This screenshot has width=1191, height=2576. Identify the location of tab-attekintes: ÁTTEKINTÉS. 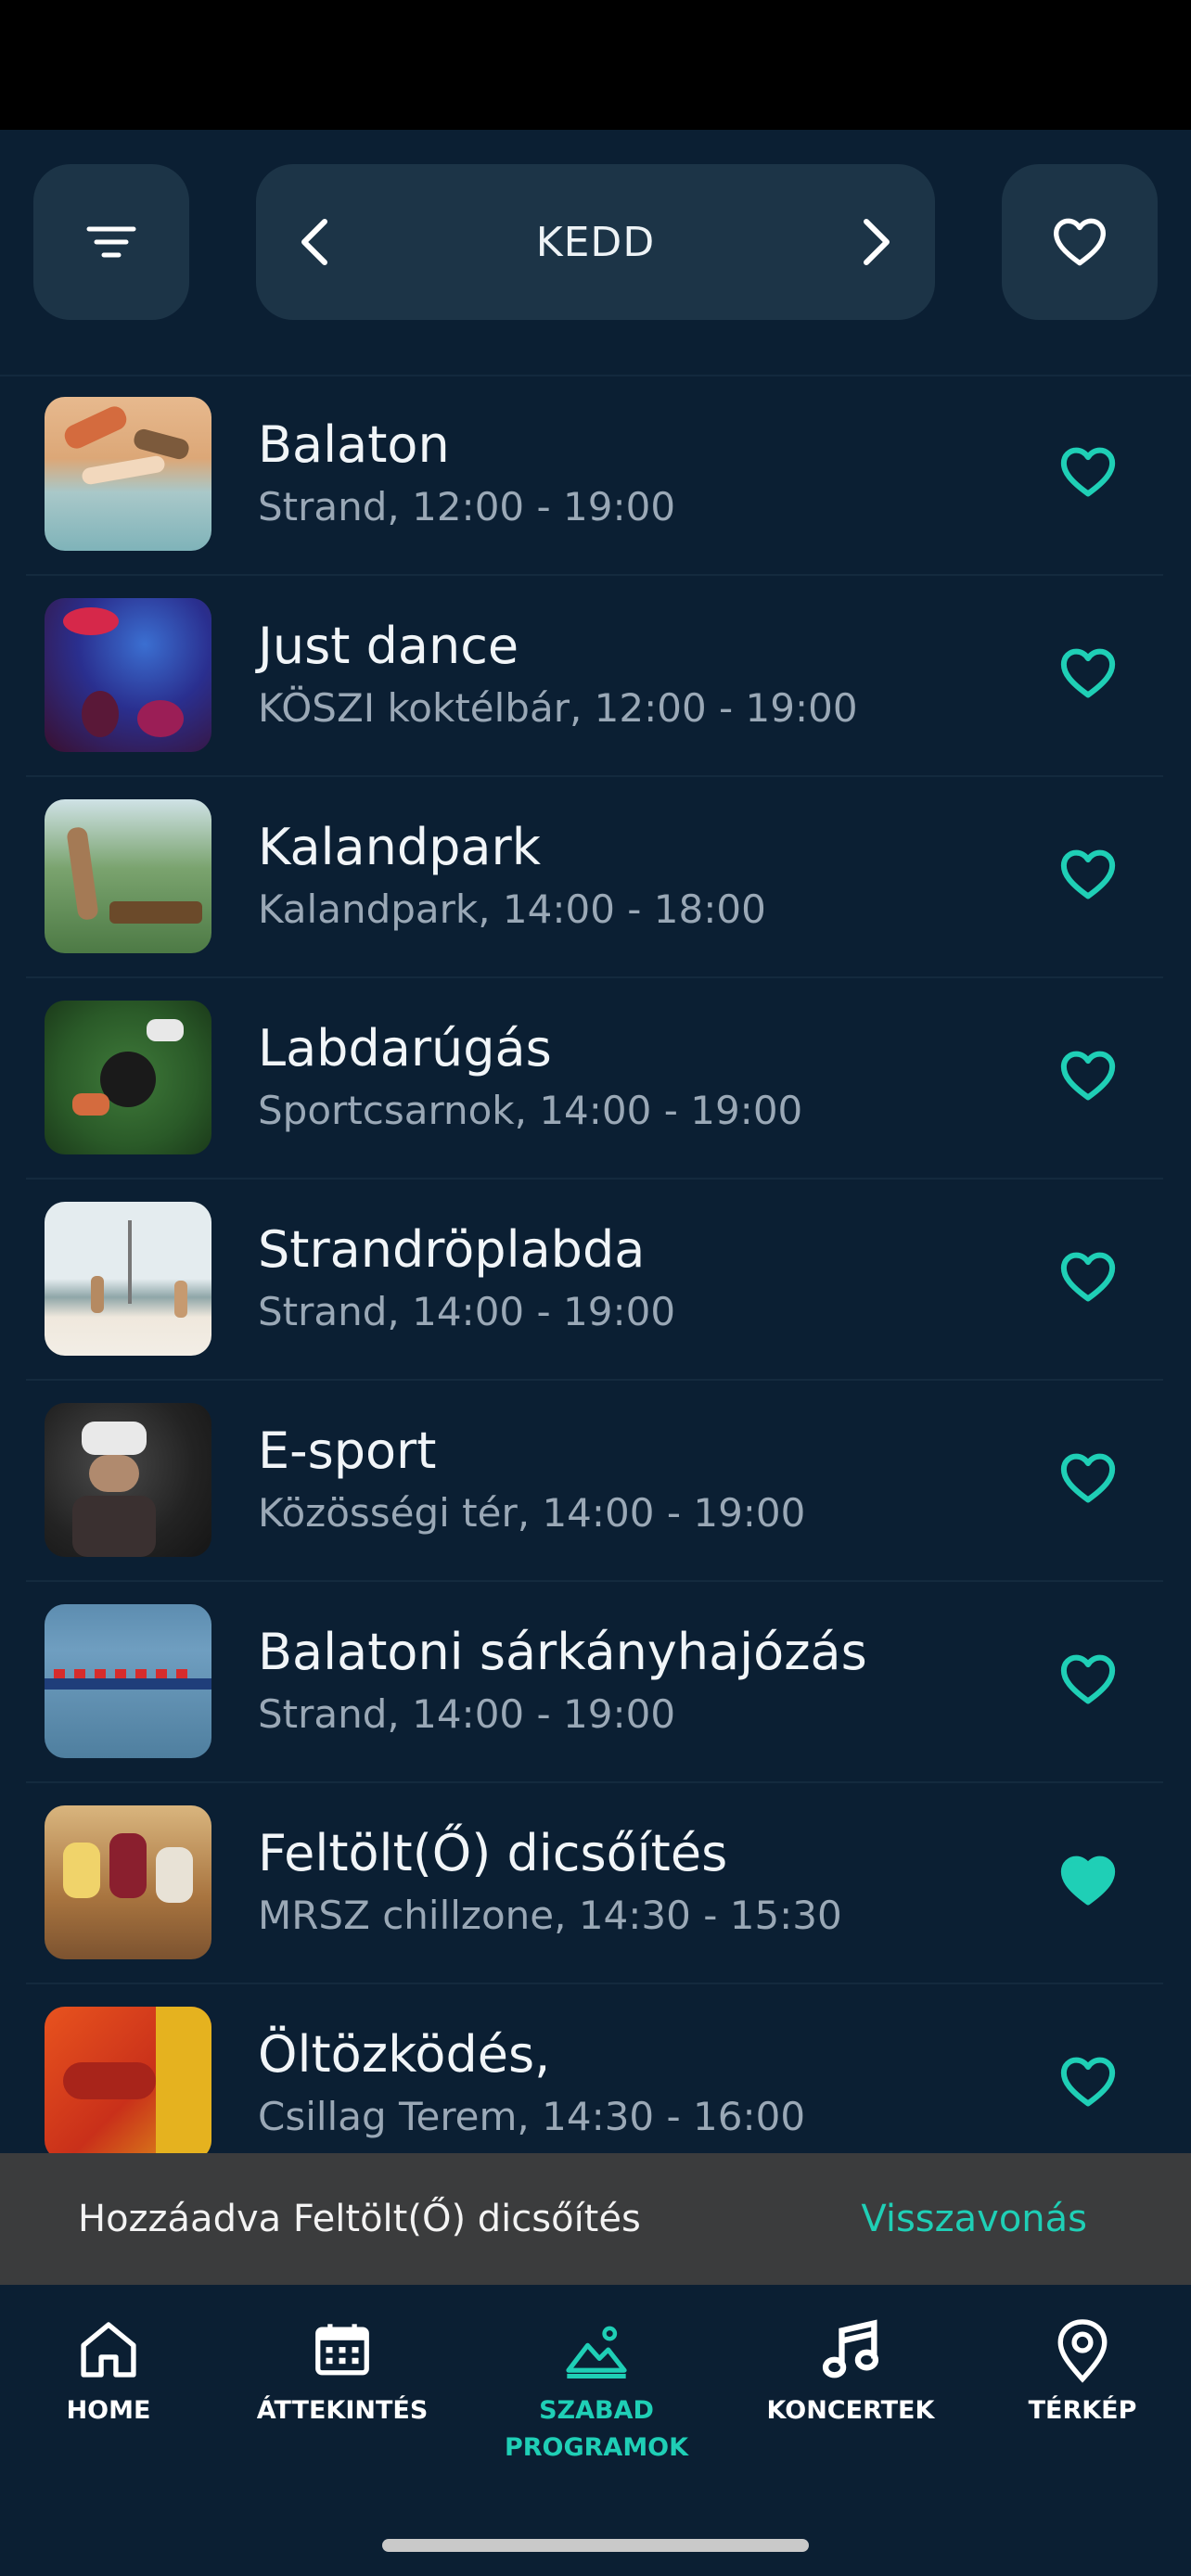
(342, 2371).